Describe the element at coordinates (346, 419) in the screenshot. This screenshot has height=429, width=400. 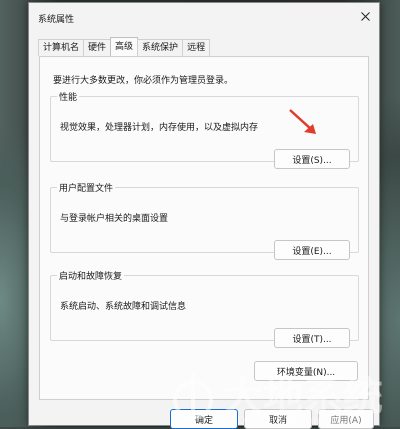
I see `apply-button: 应用(A)` at that location.